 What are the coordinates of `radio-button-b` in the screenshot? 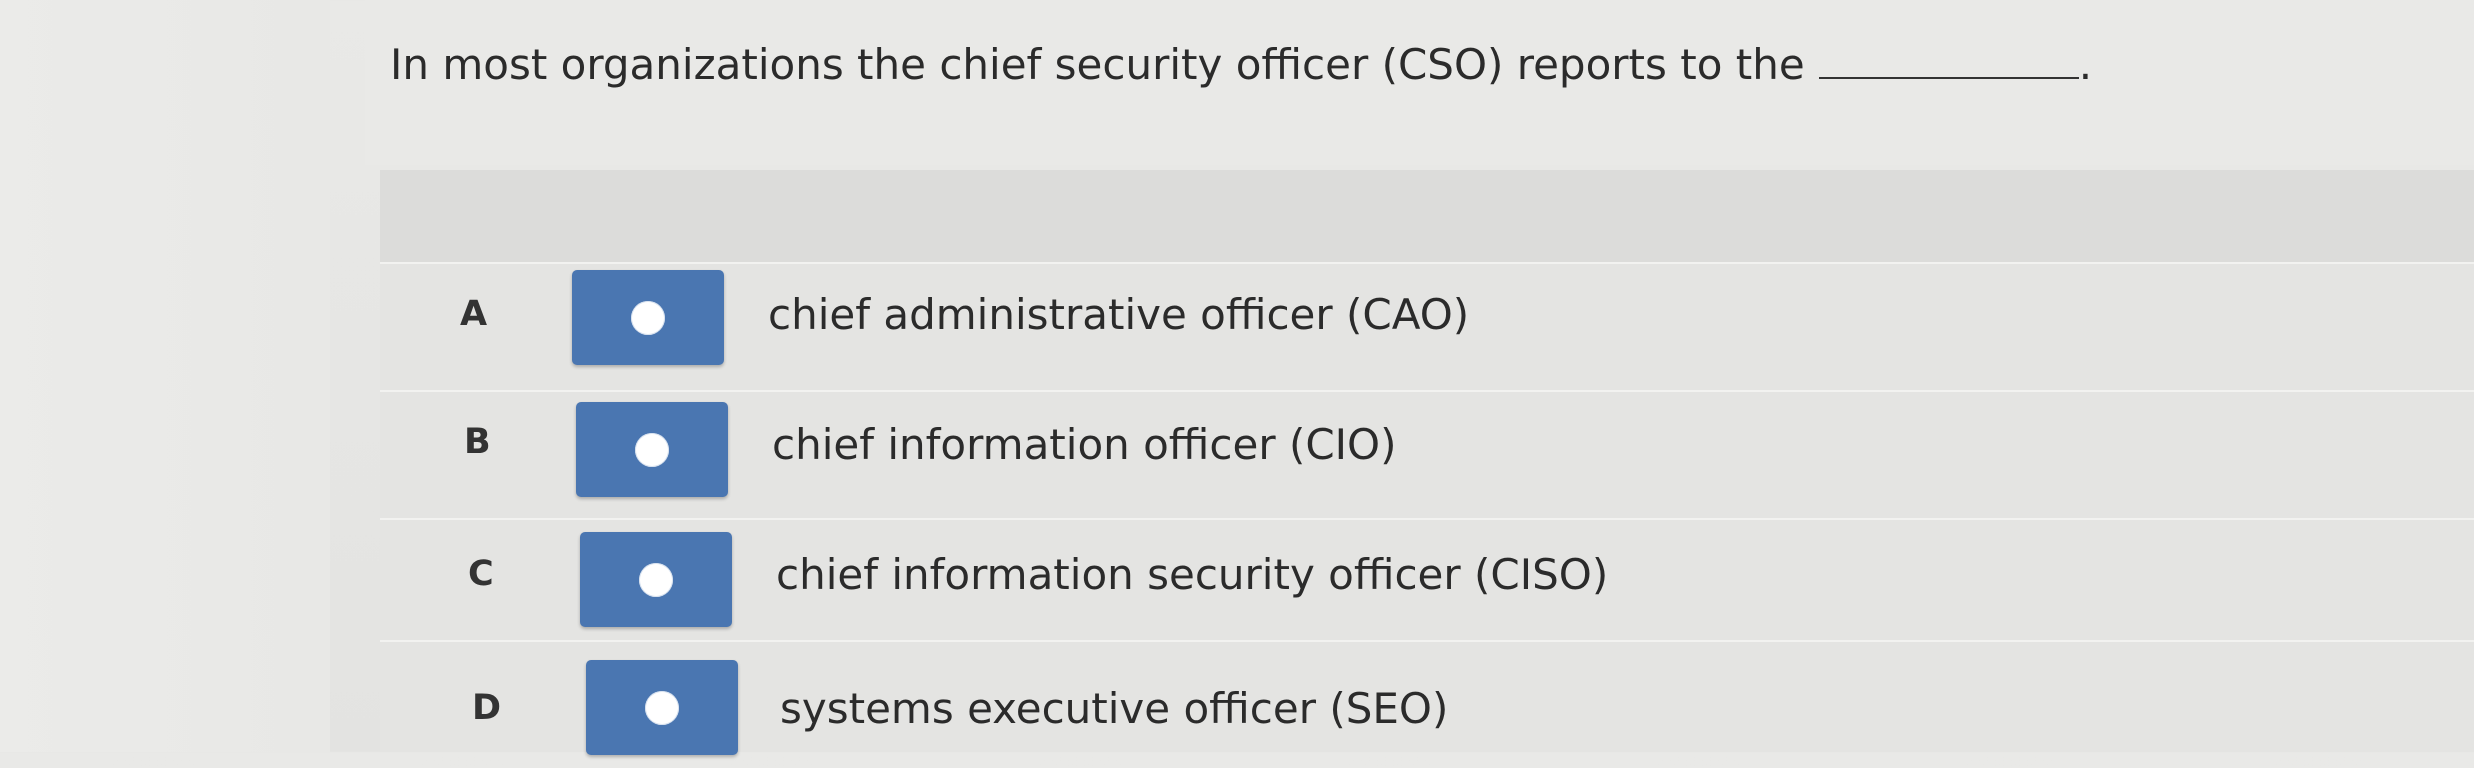 It's located at (652, 449).